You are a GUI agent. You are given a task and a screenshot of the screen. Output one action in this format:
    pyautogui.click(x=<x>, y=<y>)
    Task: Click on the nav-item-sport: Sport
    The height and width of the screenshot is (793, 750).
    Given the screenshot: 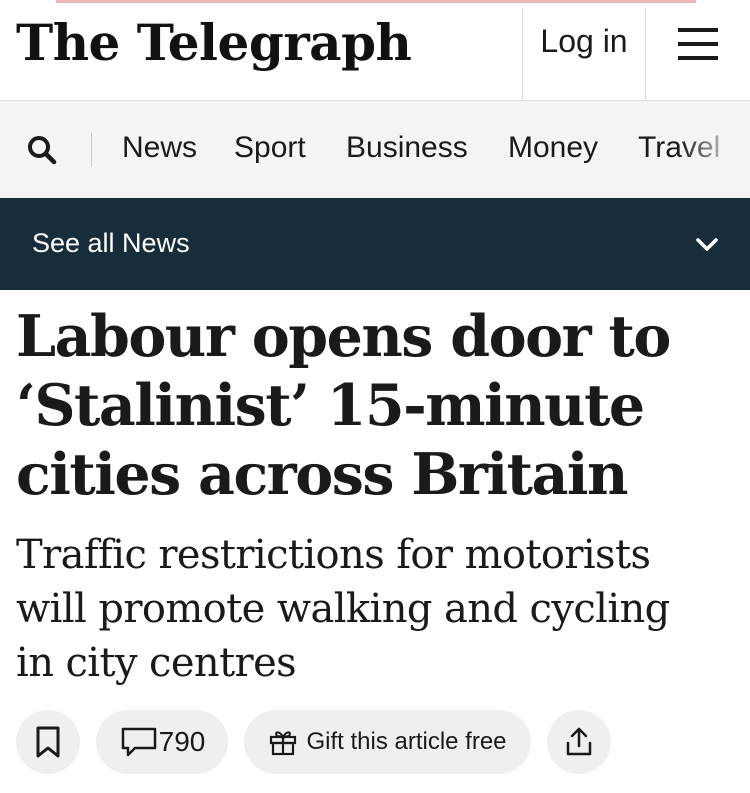 What is the action you would take?
    pyautogui.click(x=270, y=148)
    